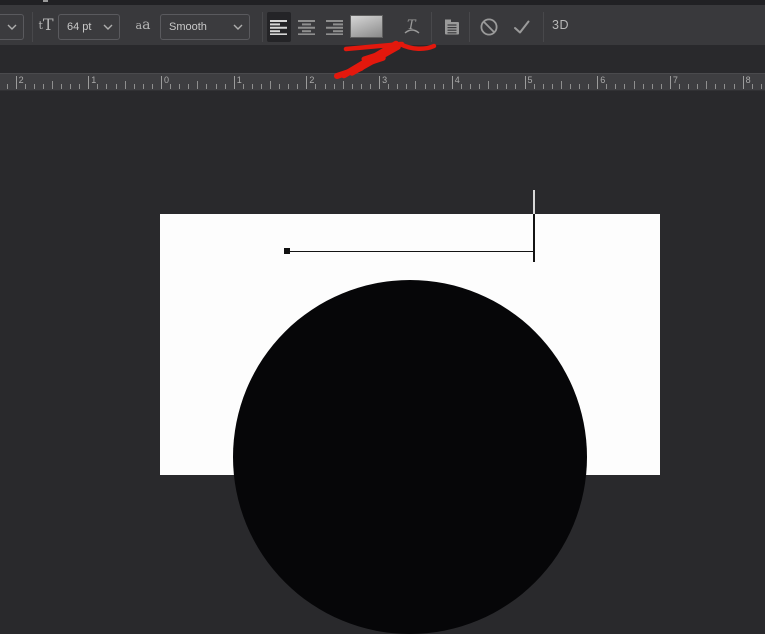 The height and width of the screenshot is (634, 765). I want to click on warp-text-button: T, so click(412, 27).